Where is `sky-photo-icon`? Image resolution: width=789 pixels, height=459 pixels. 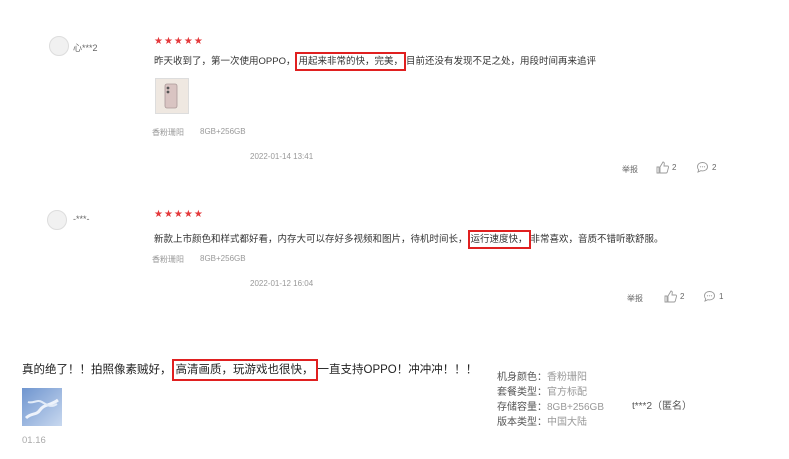
sky-photo-icon is located at coordinates (42, 407).